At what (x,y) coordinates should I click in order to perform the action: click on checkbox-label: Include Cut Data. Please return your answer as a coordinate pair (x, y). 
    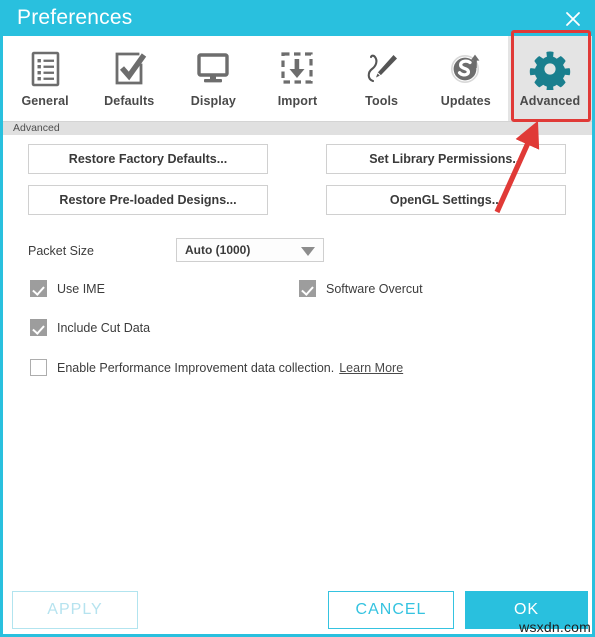
    Looking at the image, I should click on (104, 327).